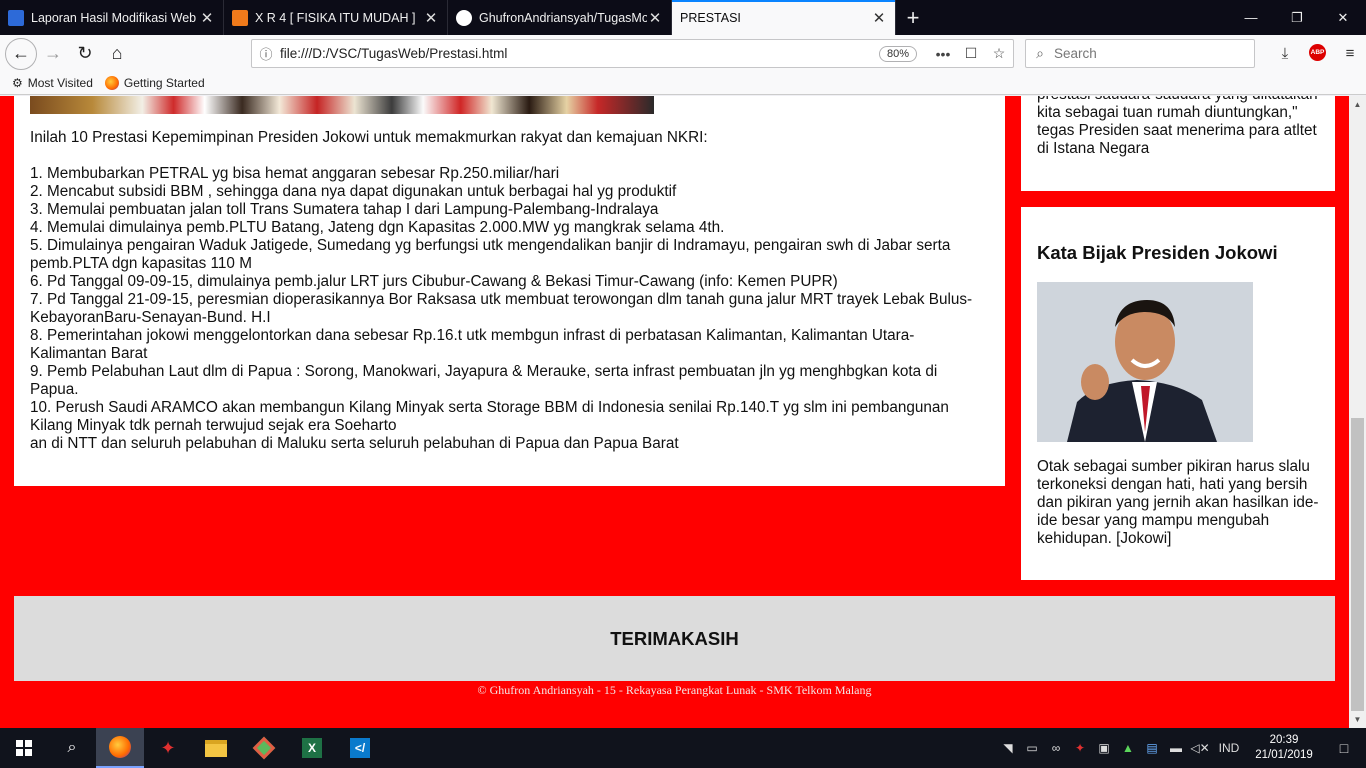 The width and height of the screenshot is (1366, 768). What do you see at coordinates (1152, 748) in the screenshot?
I see `tray-app-icon: ▤` at bounding box center [1152, 748].